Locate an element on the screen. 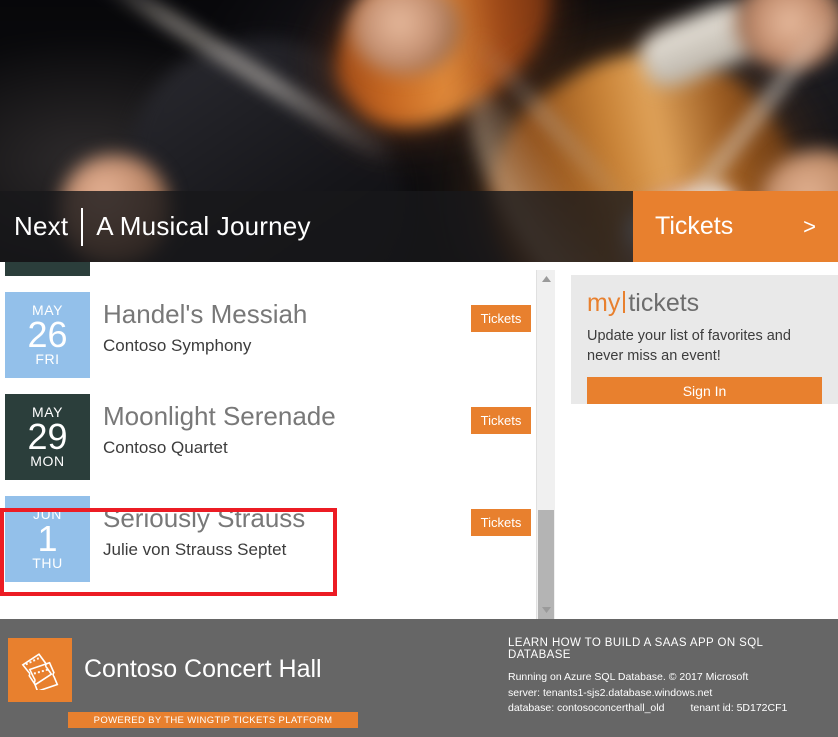  powered-by-badge: POWERED BY THE WINGTIP TICKETS PLATFORM is located at coordinates (213, 720).